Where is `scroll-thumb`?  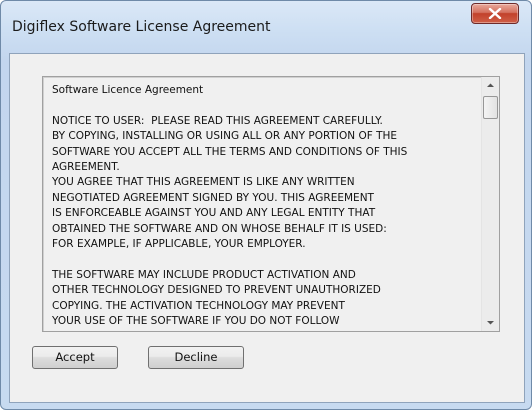
scroll-thumb is located at coordinates (490, 107).